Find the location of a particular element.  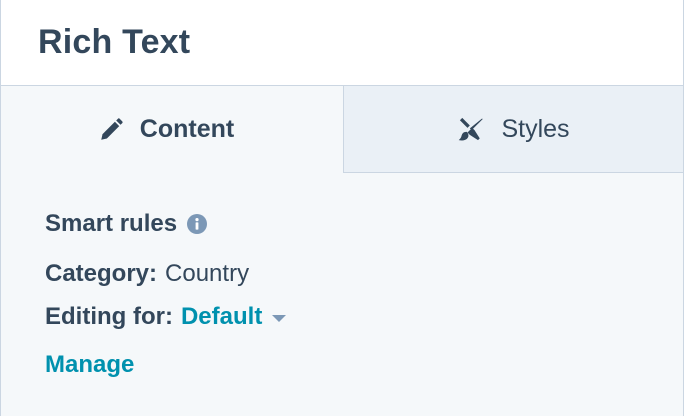

tab-styles-label: Styles is located at coordinates (535, 128).